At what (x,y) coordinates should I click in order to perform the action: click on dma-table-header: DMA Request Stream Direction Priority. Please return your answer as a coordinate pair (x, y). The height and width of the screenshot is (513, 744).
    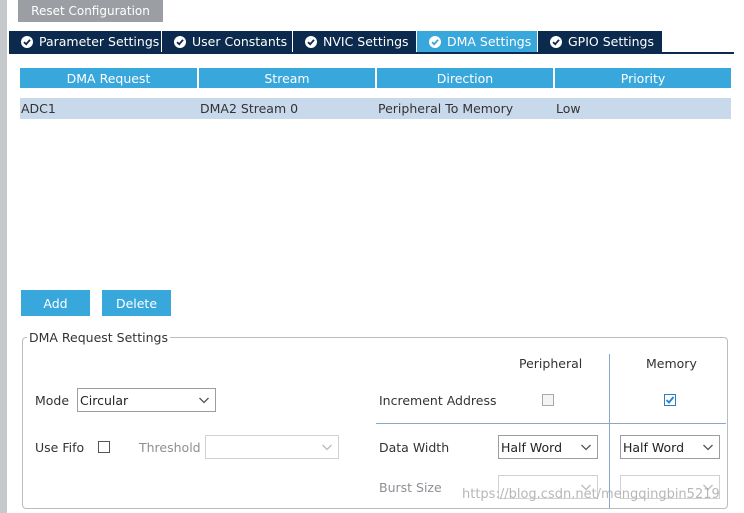
    Looking at the image, I should click on (375, 78).